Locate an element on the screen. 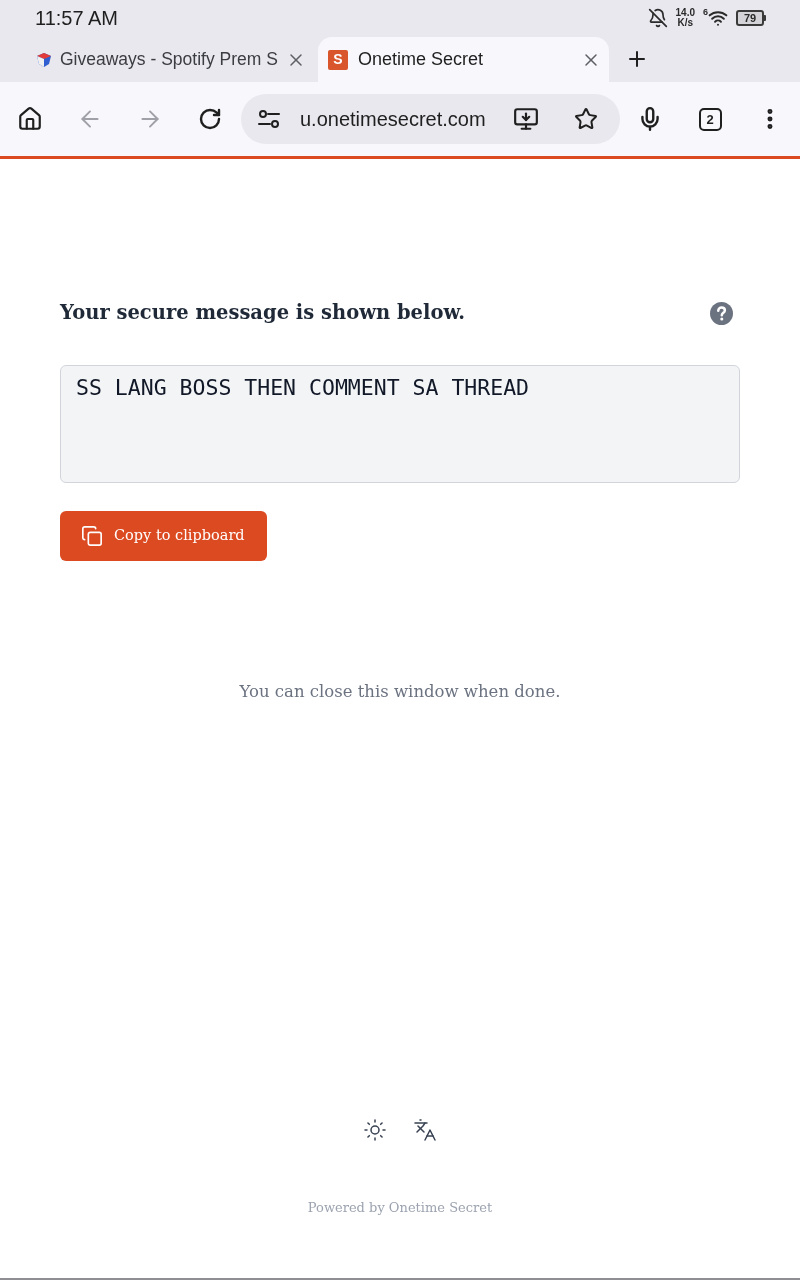  address-bar: u.onetimesecret.com is located at coordinates (430, 119).